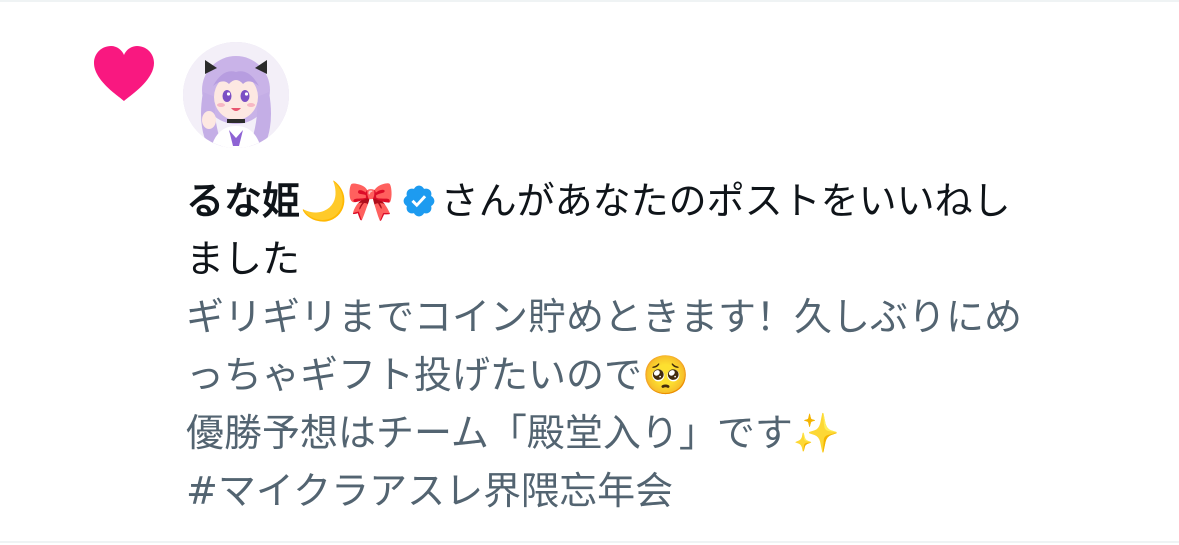 Image resolution: width=1179 pixels, height=545 pixels. What do you see at coordinates (513, 433) in the screenshot?
I see `post-line-3: 優勝予想はチーム「殿堂入り」です✨` at bounding box center [513, 433].